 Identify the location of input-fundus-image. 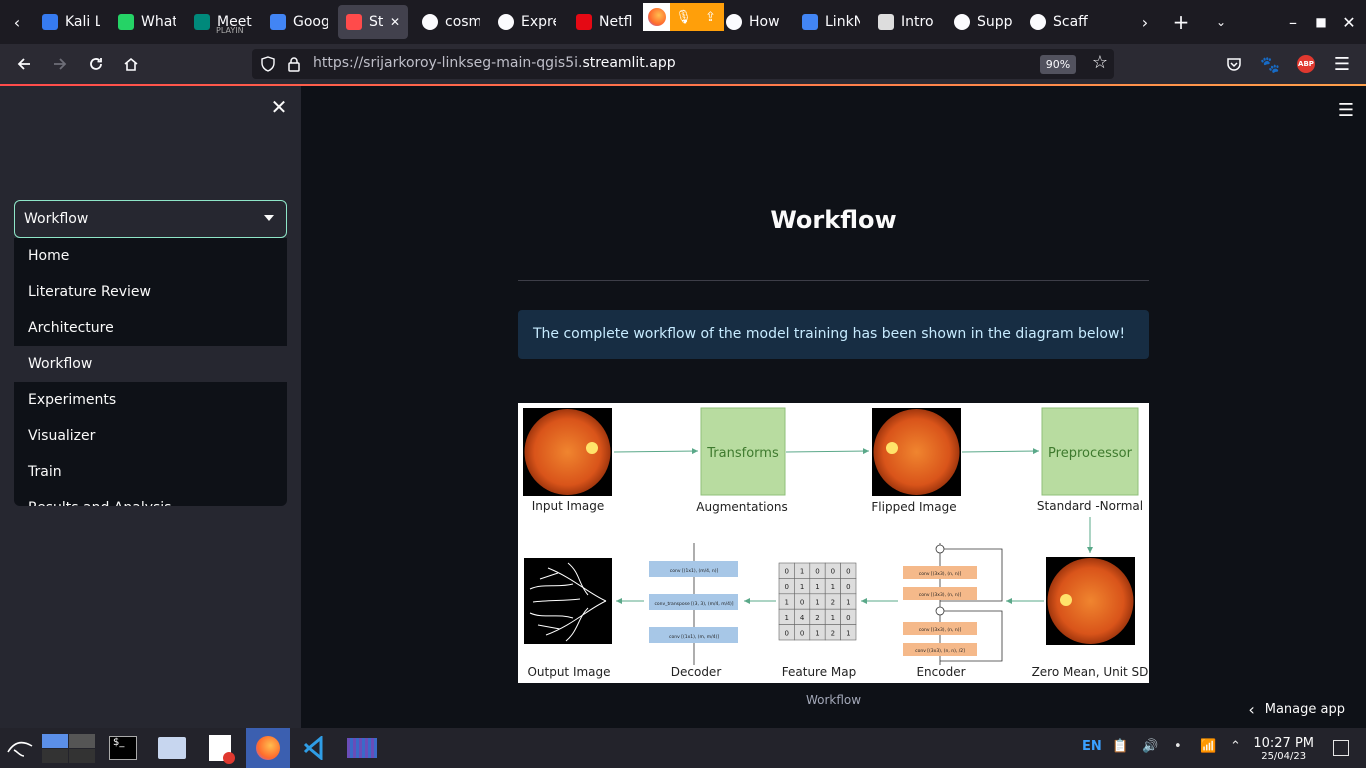
(567, 452).